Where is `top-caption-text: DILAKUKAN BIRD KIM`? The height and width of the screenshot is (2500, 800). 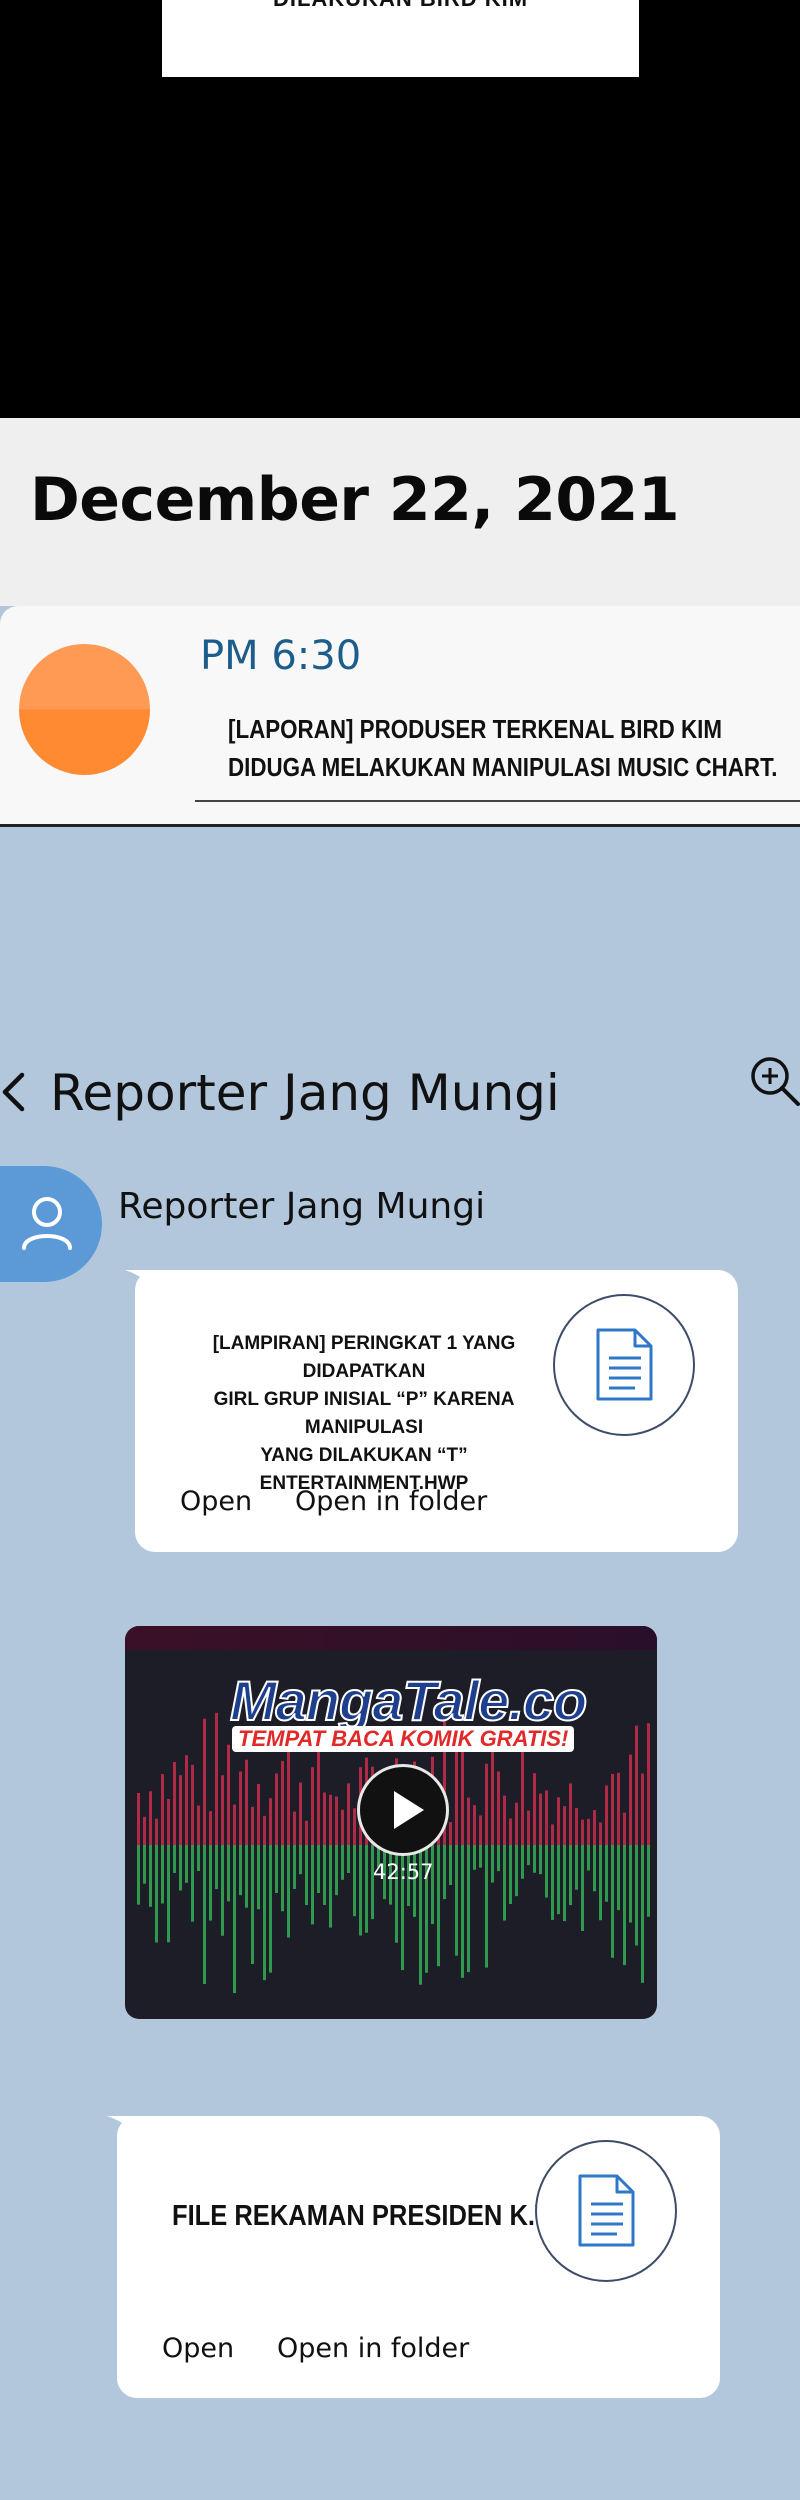
top-caption-text: DILAKUKAN BIRD KIM is located at coordinates (400, 6).